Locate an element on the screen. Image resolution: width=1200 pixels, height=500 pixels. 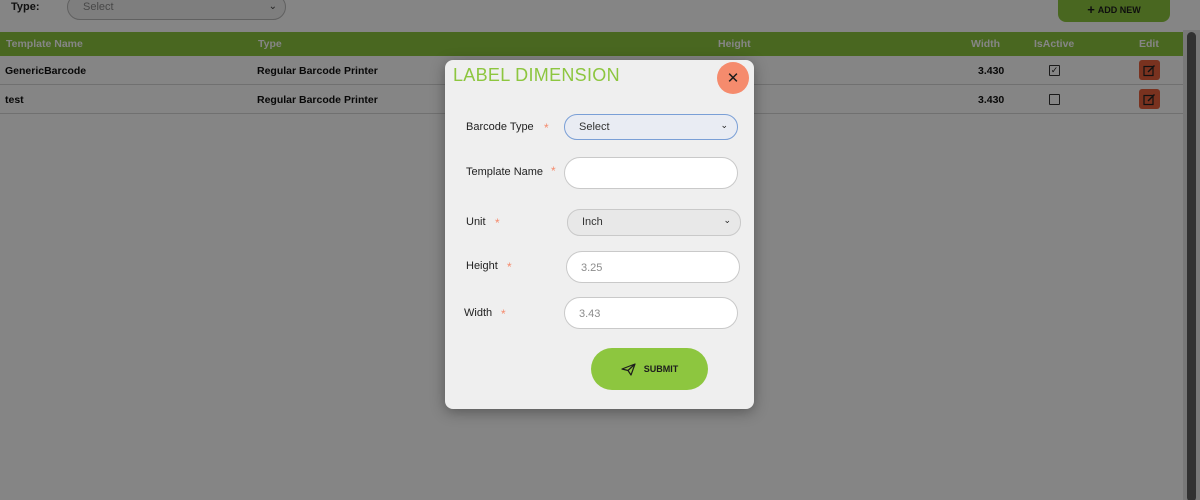
width-value: 3.43 is located at coordinates (590, 314).